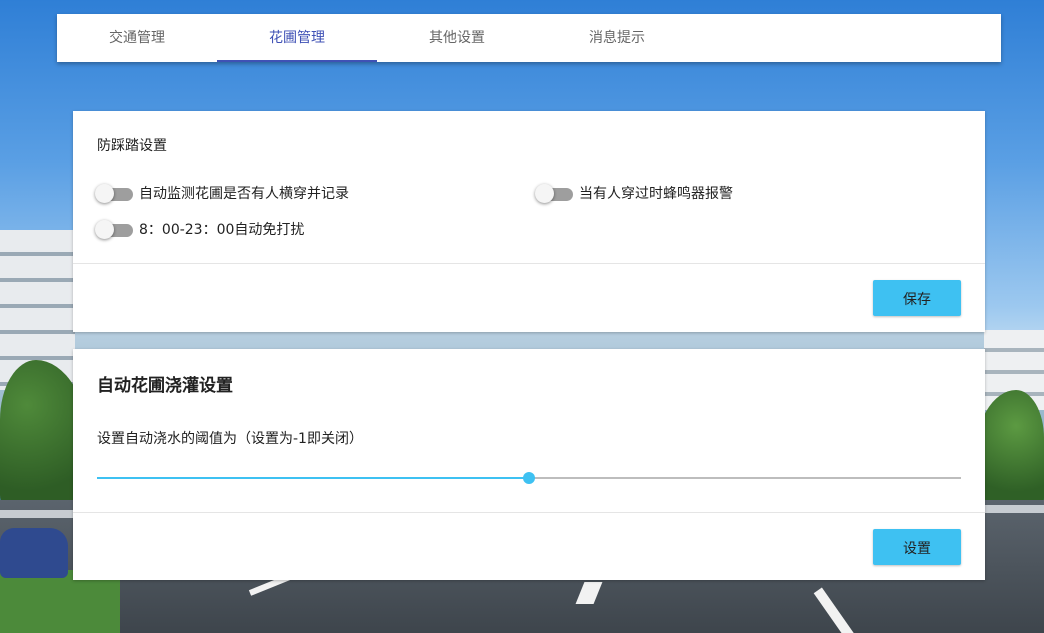  What do you see at coordinates (137, 38) in the screenshot?
I see `tab-traffic-management: 交通管理` at bounding box center [137, 38].